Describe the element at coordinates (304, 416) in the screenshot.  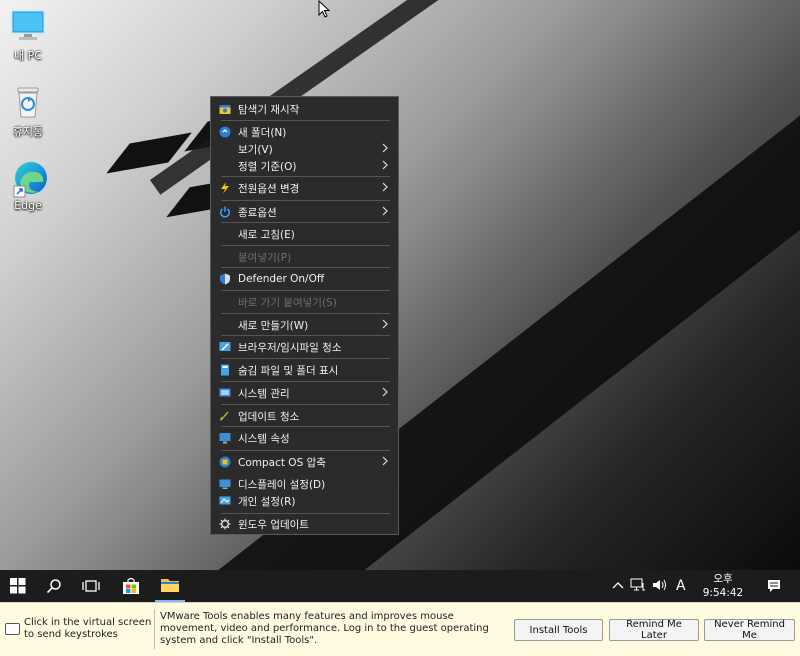
I see `context-menu-item: 업데이트 청소` at that location.